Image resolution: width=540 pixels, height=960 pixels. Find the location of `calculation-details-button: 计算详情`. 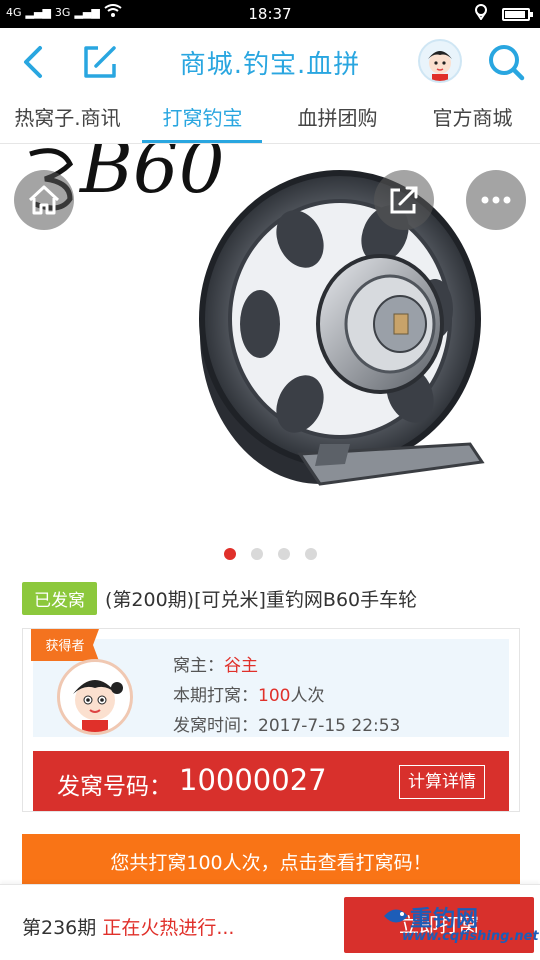

calculation-details-button: 计算详情 is located at coordinates (442, 782).